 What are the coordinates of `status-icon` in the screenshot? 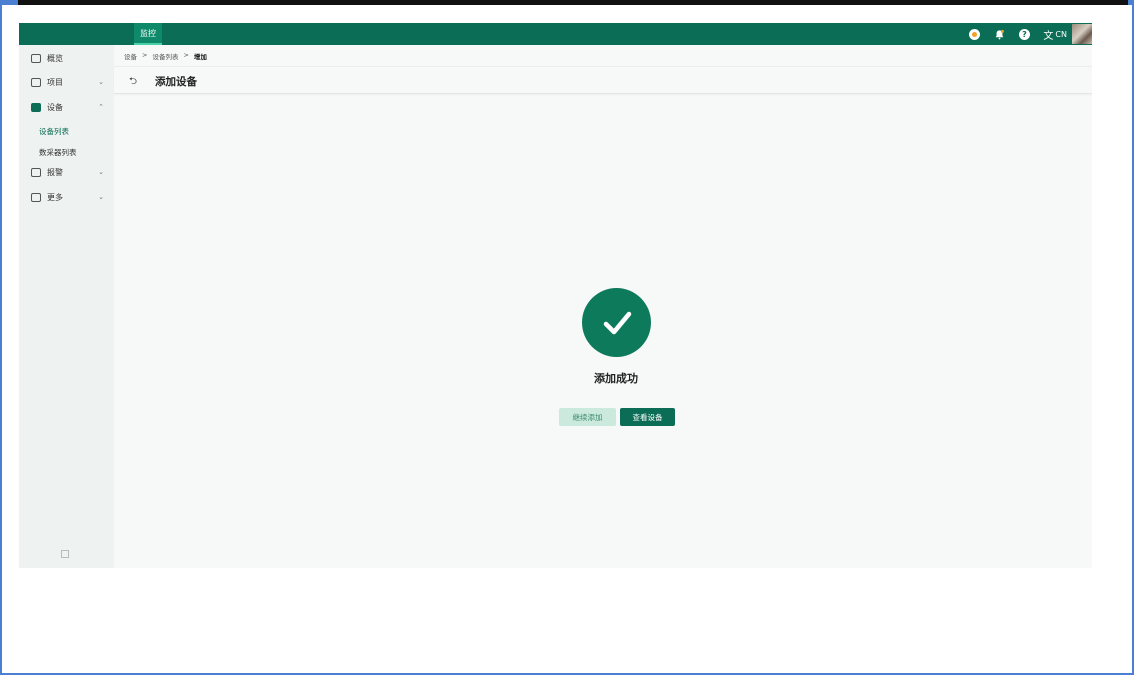 It's located at (974, 34).